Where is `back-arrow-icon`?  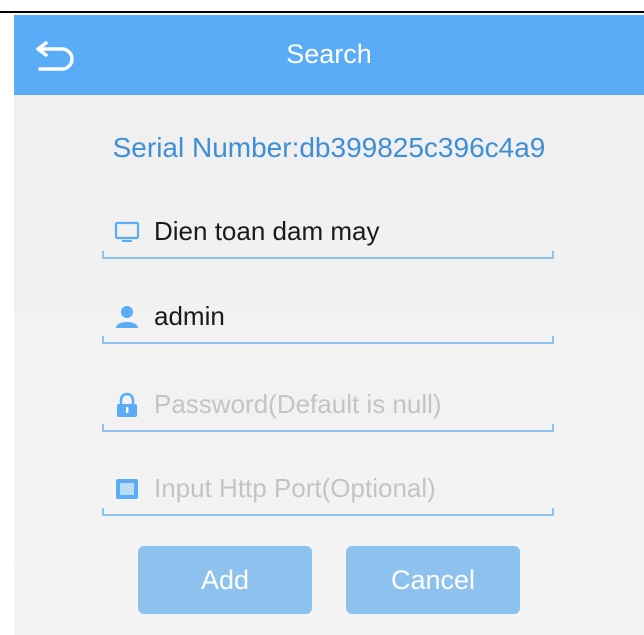
back-arrow-icon is located at coordinates (55, 56).